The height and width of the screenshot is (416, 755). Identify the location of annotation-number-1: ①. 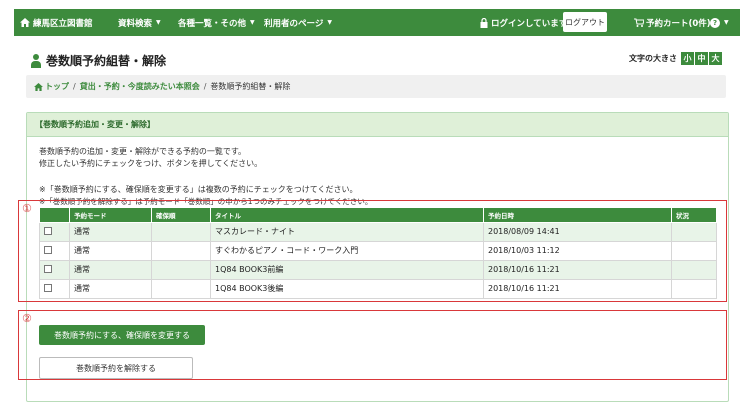
(27, 208).